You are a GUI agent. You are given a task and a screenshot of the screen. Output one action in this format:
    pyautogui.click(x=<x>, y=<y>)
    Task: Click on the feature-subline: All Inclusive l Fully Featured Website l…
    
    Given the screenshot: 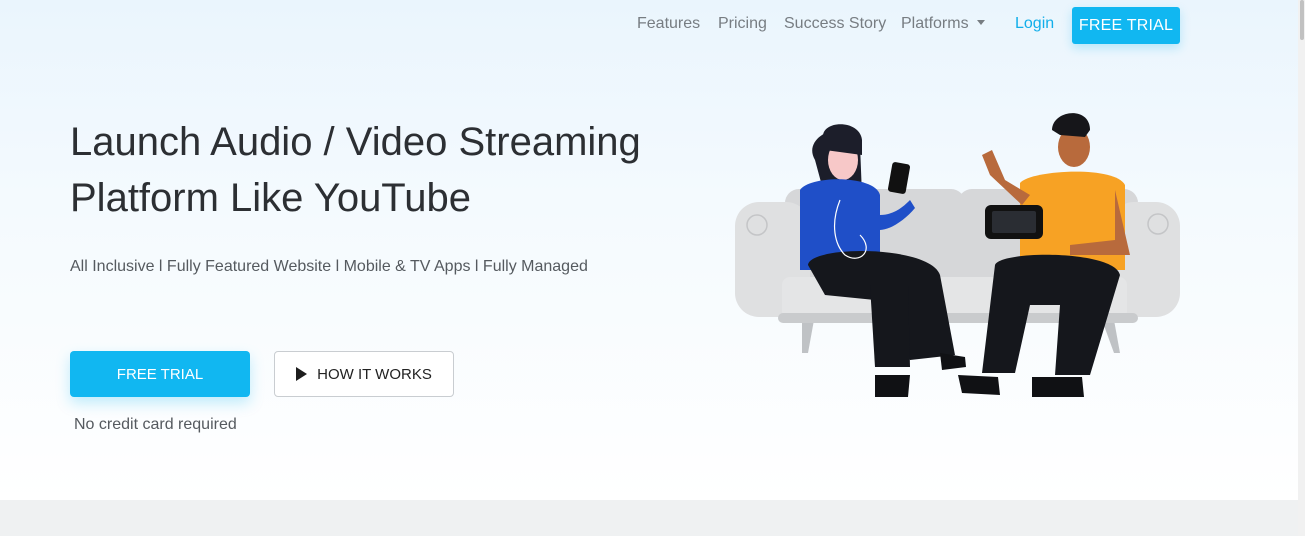 What is the action you would take?
    pyautogui.click(x=329, y=266)
    